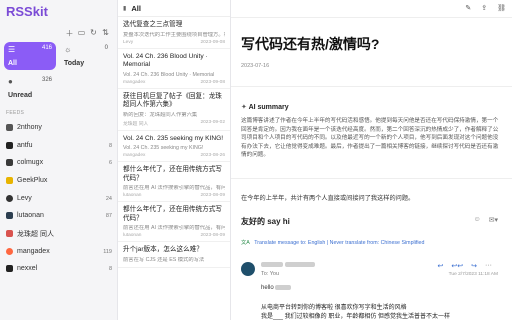 The height and width of the screenshot is (320, 512). What do you see at coordinates (441, 266) in the screenshot?
I see `reply-icon: ↩` at bounding box center [441, 266].